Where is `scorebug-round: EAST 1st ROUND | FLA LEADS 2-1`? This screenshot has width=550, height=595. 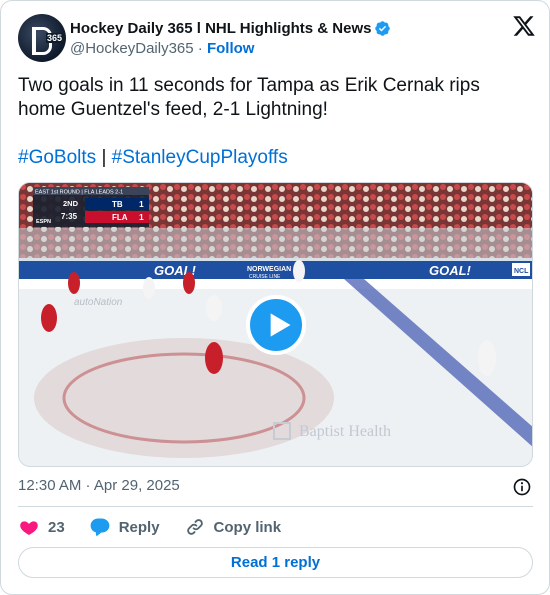
scorebug-round: EAST 1st ROUND | FLA LEADS 2-1 is located at coordinates (79, 193).